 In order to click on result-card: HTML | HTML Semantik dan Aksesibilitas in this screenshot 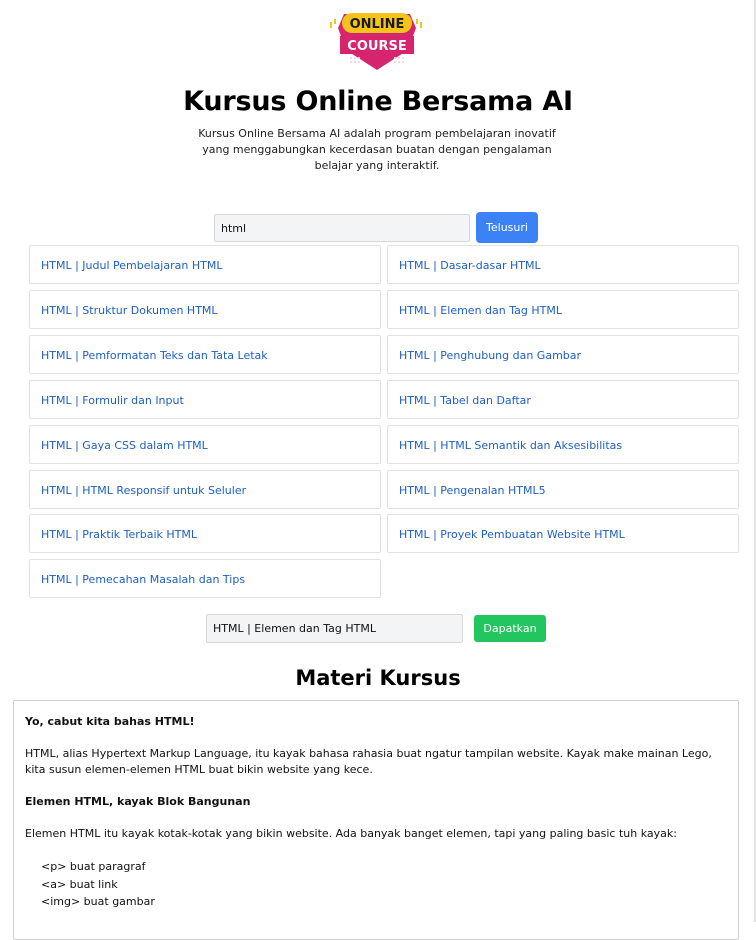, I will do `click(563, 444)`.